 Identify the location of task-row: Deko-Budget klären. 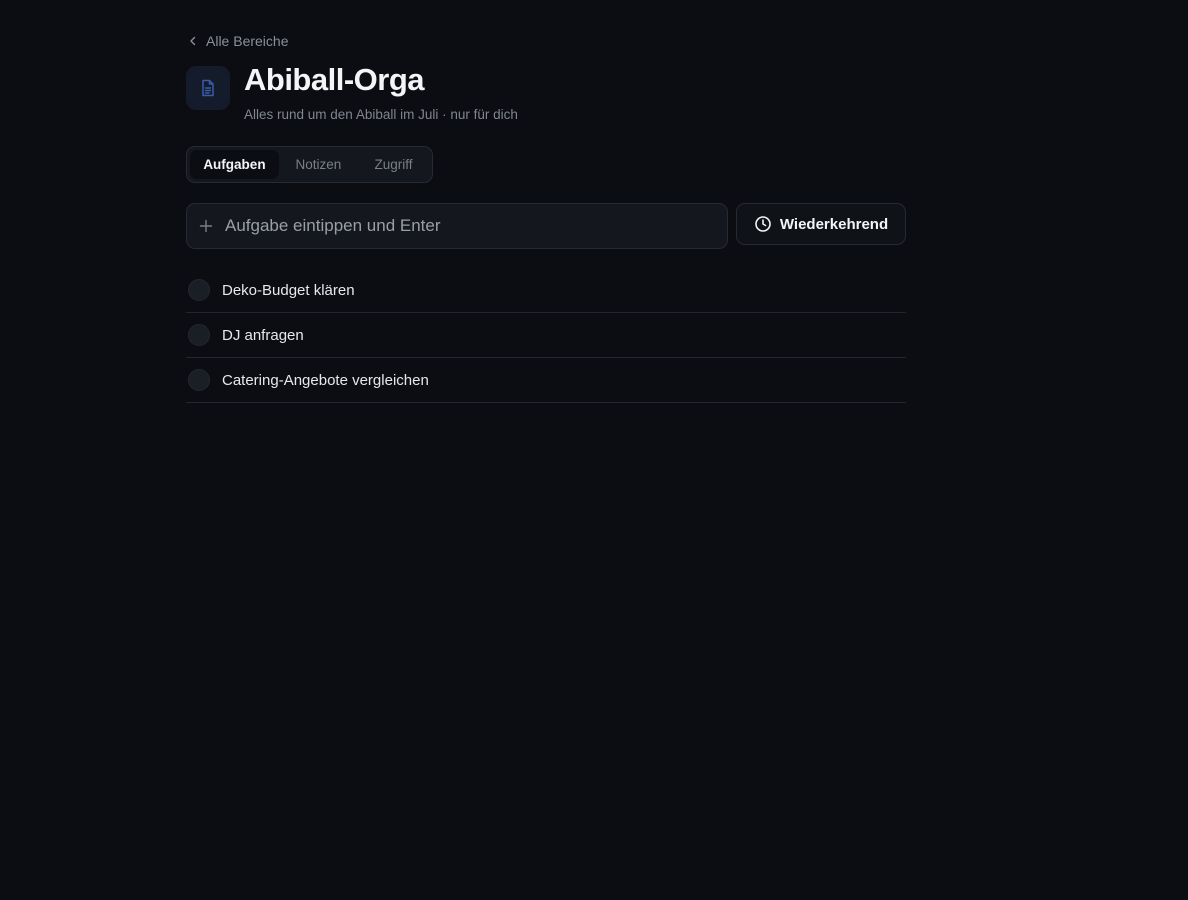
(546, 290).